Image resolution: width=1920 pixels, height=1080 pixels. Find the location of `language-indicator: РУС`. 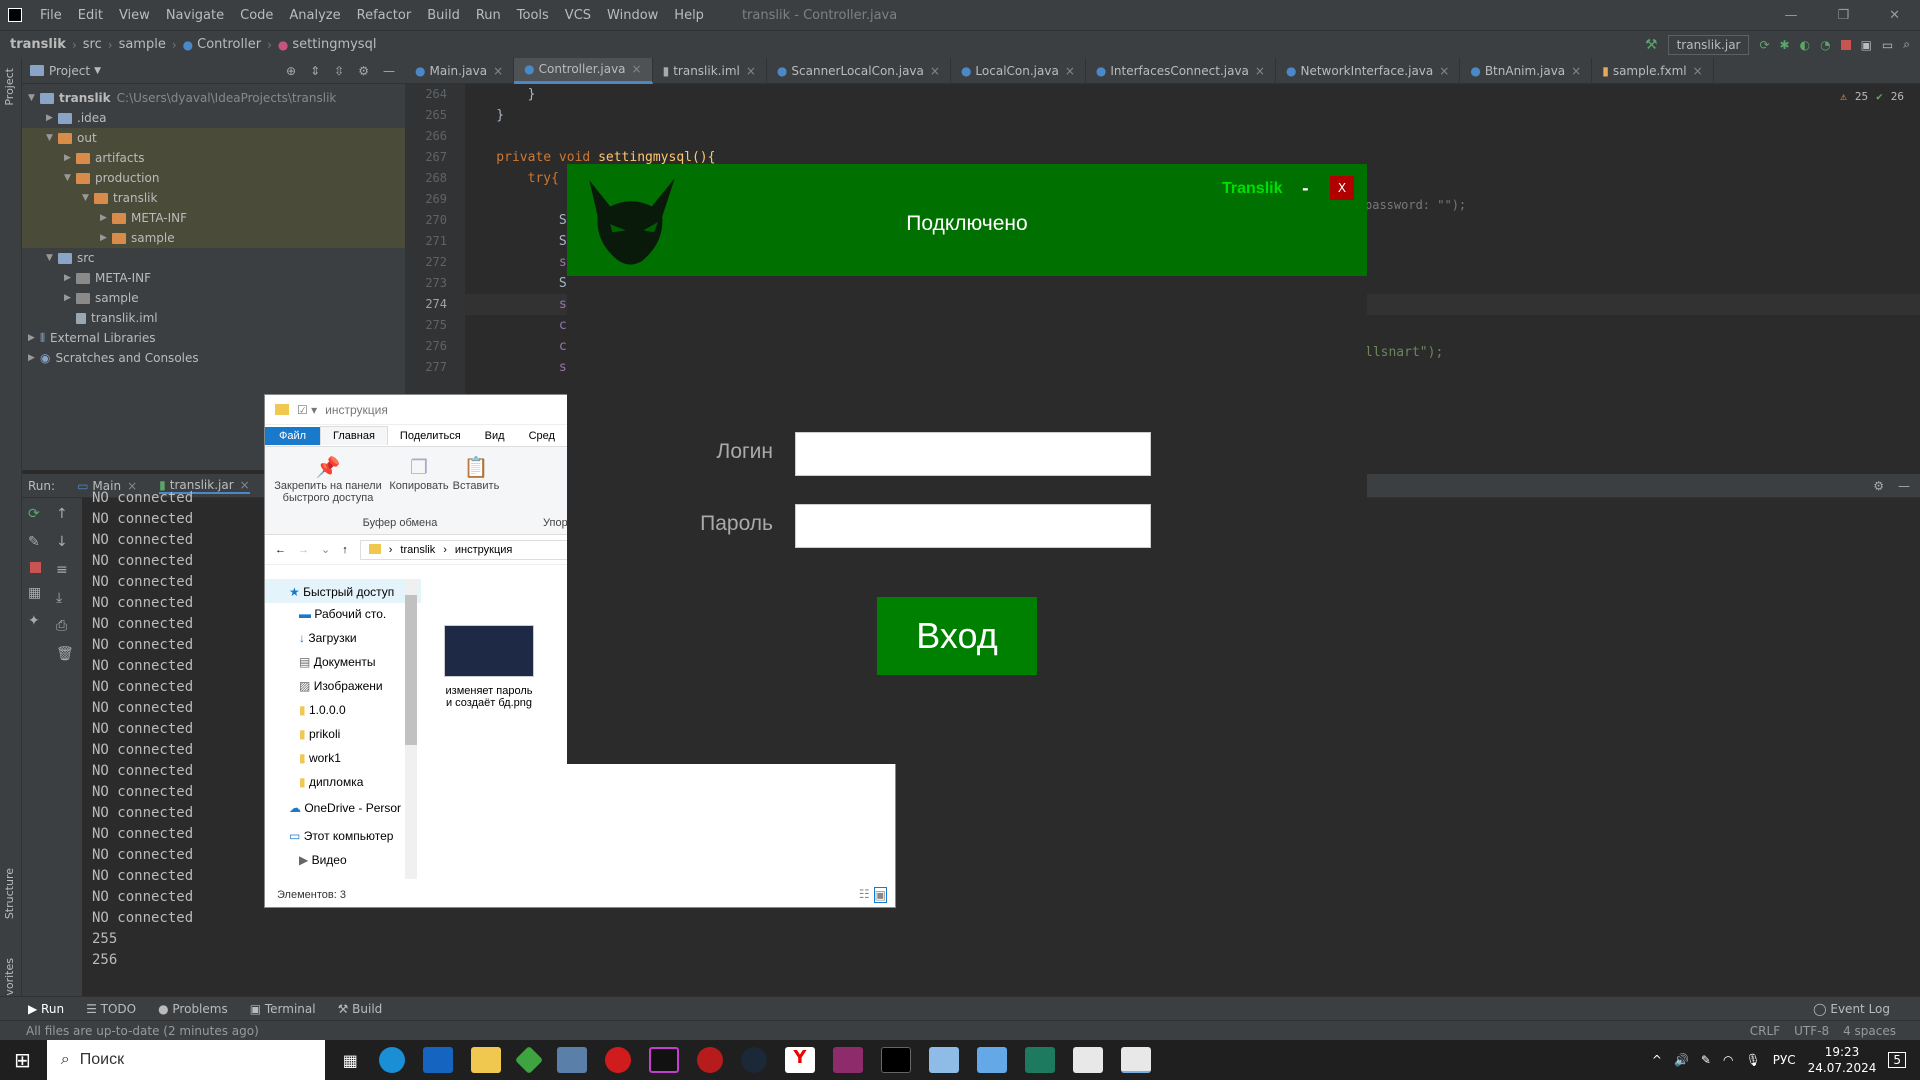

language-indicator: РУС is located at coordinates (1784, 1060).